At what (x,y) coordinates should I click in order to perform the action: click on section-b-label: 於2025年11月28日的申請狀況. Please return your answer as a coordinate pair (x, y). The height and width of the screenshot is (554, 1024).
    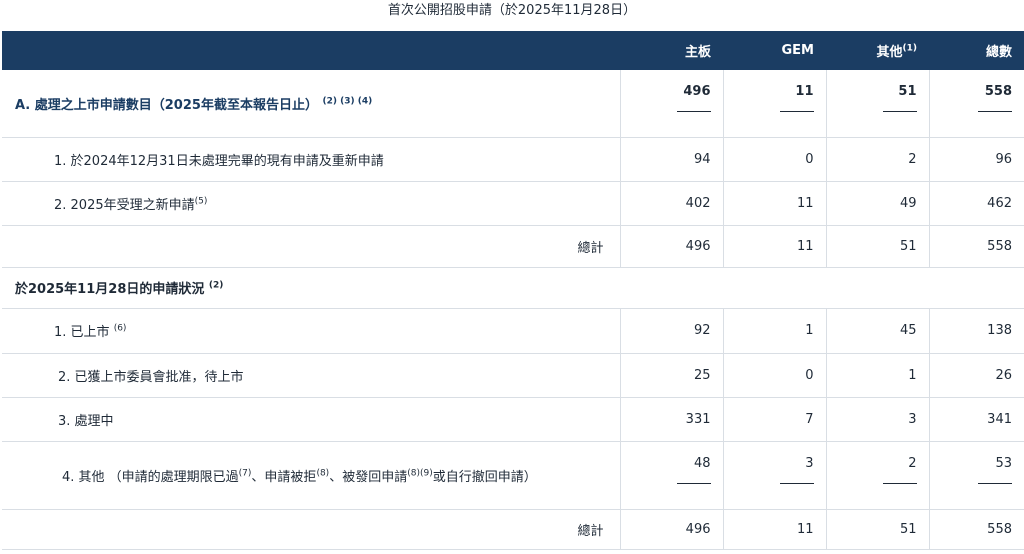
    Looking at the image, I should click on (110, 289).